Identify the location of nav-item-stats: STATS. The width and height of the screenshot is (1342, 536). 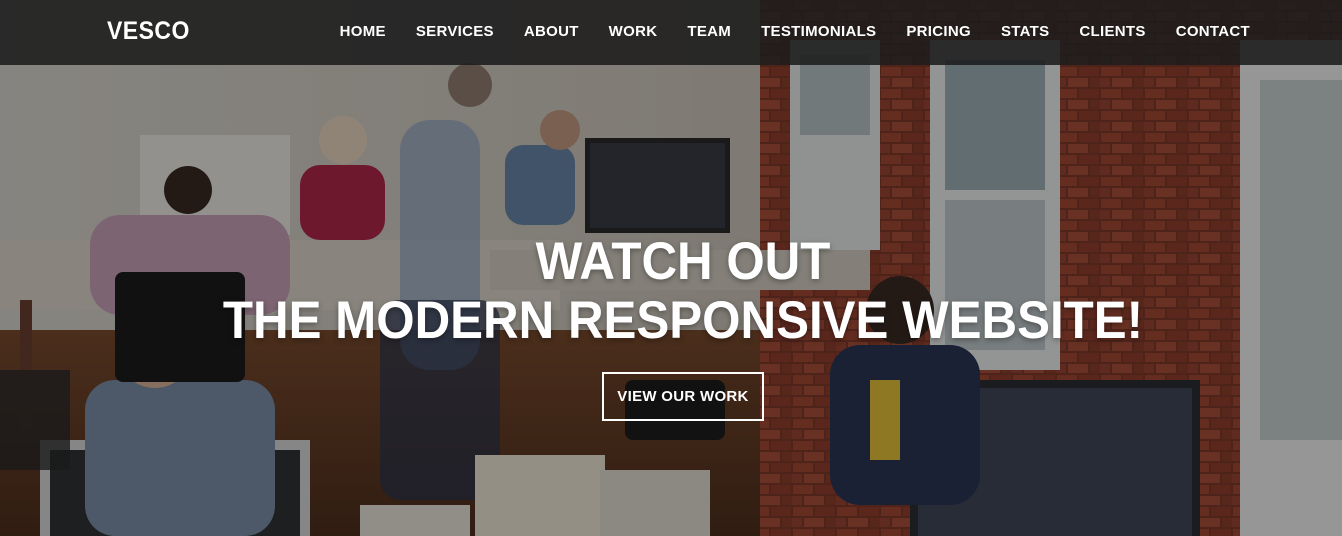
(1025, 31).